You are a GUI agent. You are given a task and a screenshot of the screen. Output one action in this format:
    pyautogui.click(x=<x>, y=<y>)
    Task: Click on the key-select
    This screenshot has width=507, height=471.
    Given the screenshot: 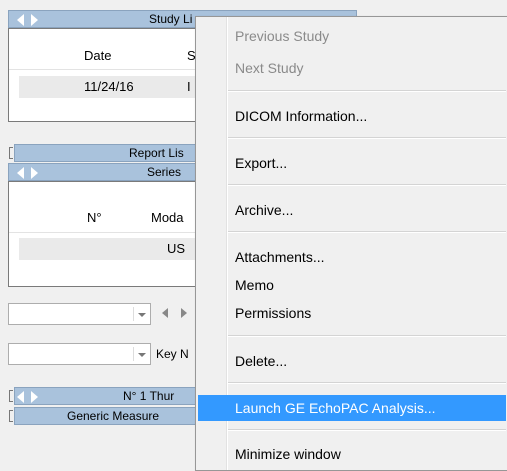 What is the action you would take?
    pyautogui.click(x=79, y=354)
    